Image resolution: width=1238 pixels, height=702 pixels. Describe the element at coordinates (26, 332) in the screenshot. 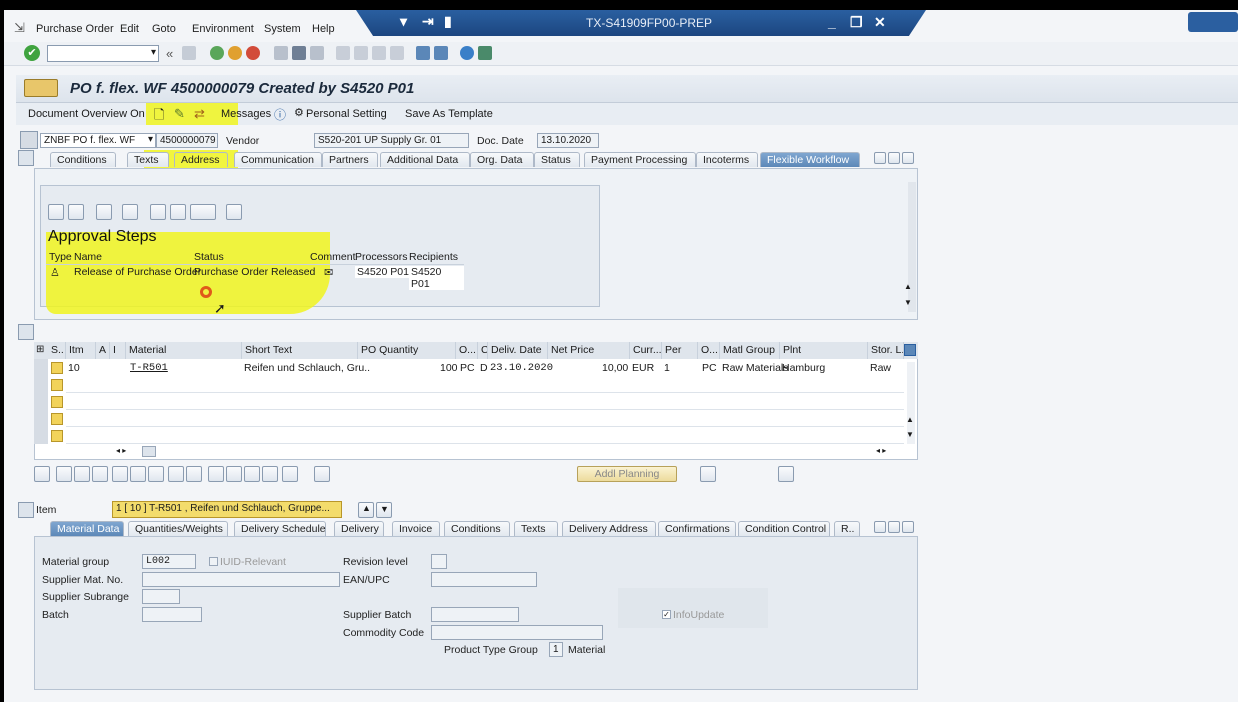

I see `items-expand-icon` at that location.